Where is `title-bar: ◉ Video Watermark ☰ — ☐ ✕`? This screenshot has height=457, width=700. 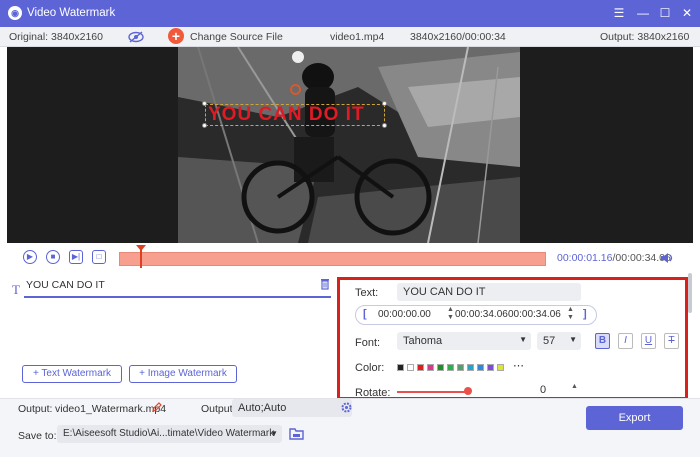 title-bar: ◉ Video Watermark ☰ — ☐ ✕ is located at coordinates (350, 13).